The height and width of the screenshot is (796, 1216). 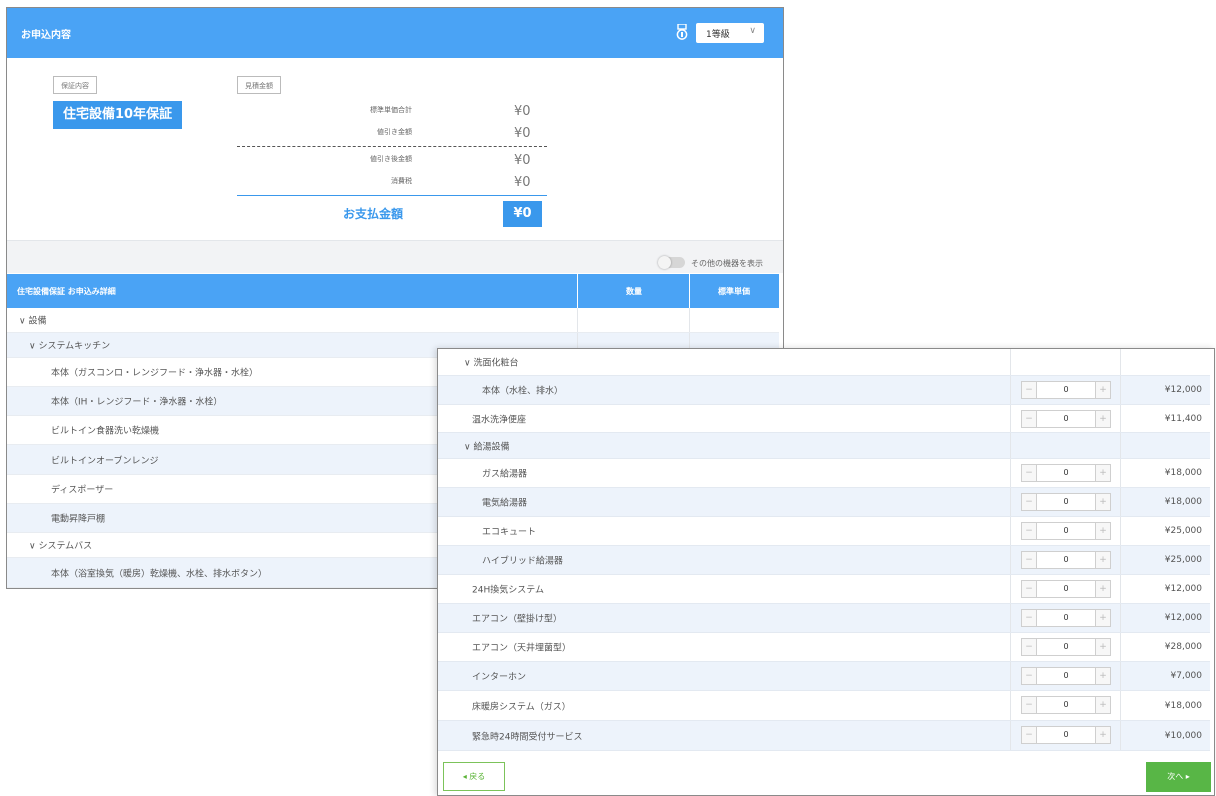 What do you see at coordinates (824, 446) in the screenshot?
I see `subcategory-row: ∨ 給湯設備` at bounding box center [824, 446].